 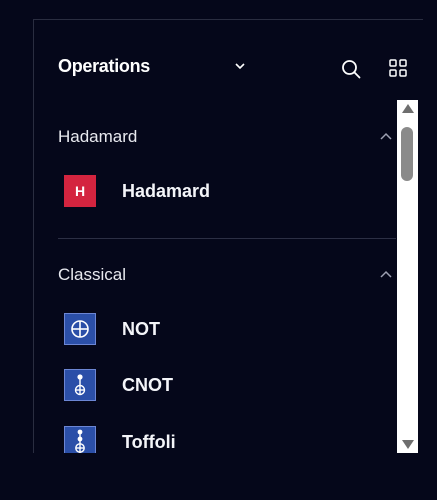 I want to click on operation-item-not: NOT, so click(x=112, y=329).